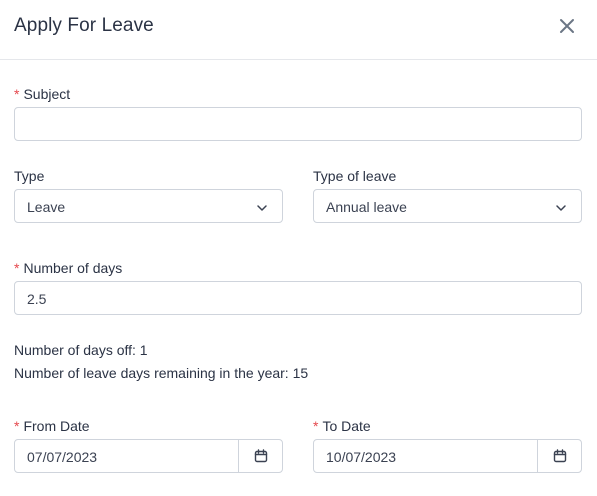 The height and width of the screenshot is (496, 597). I want to click on to-date-label: * To Date, so click(342, 426).